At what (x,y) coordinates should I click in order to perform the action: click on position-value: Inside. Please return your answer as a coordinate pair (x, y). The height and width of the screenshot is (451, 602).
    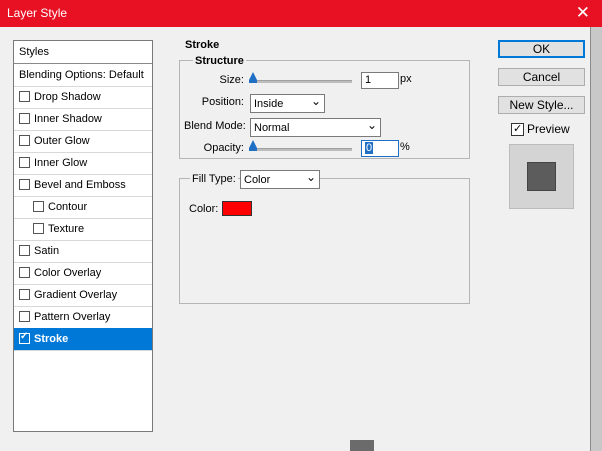
    Looking at the image, I should click on (269, 104).